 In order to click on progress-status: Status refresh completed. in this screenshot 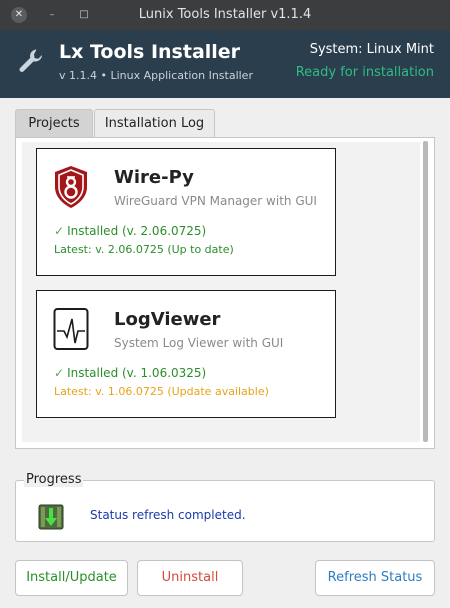, I will do `click(168, 515)`.